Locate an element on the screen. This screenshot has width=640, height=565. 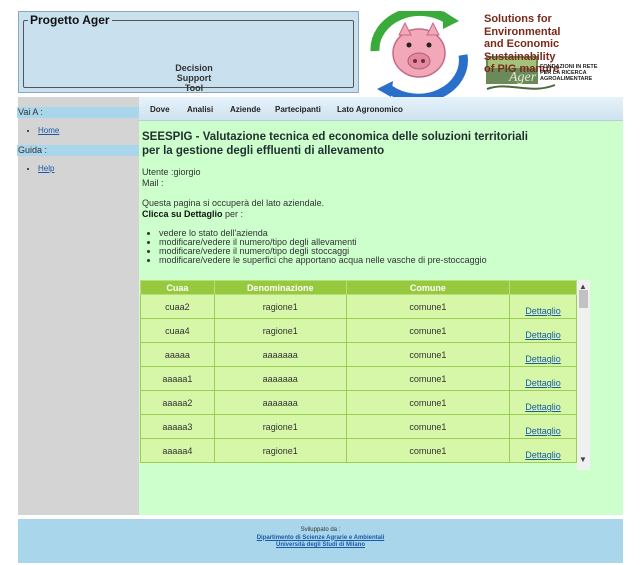
col-header-denominazione: Denominazione is located at coordinates (280, 287).